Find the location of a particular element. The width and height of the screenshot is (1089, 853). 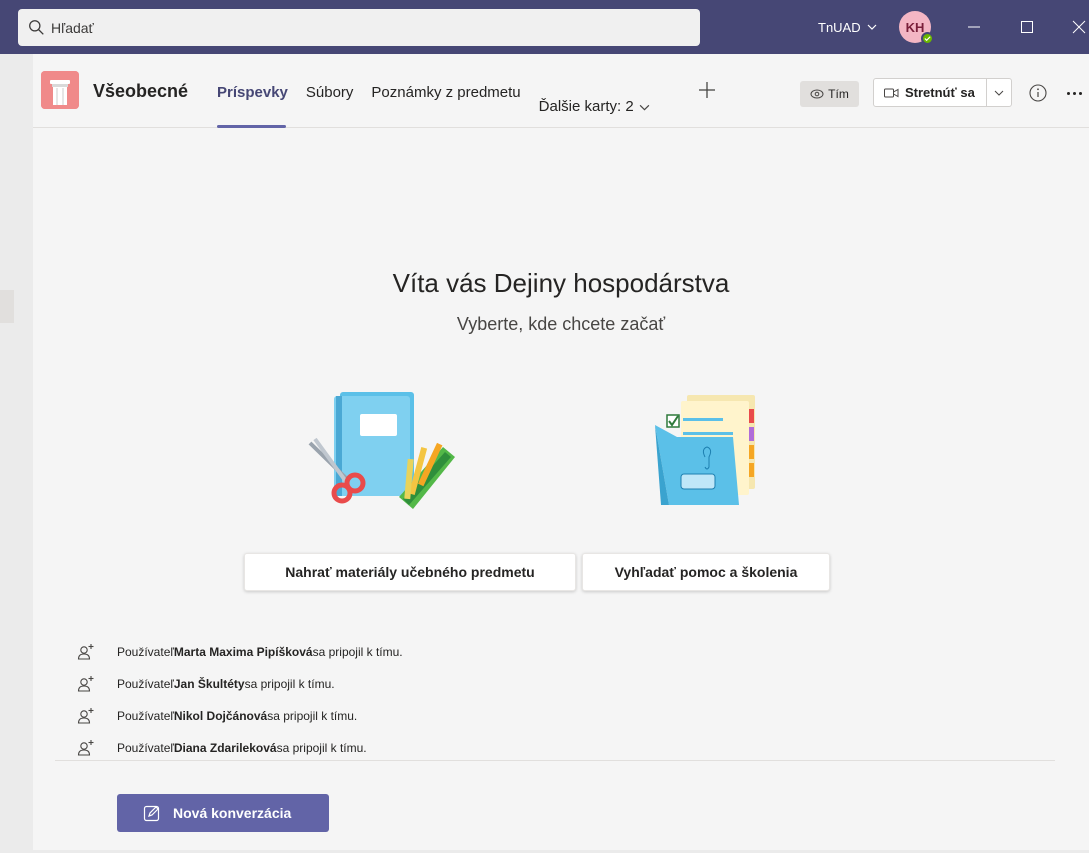

info-icon is located at coordinates (1038, 93).